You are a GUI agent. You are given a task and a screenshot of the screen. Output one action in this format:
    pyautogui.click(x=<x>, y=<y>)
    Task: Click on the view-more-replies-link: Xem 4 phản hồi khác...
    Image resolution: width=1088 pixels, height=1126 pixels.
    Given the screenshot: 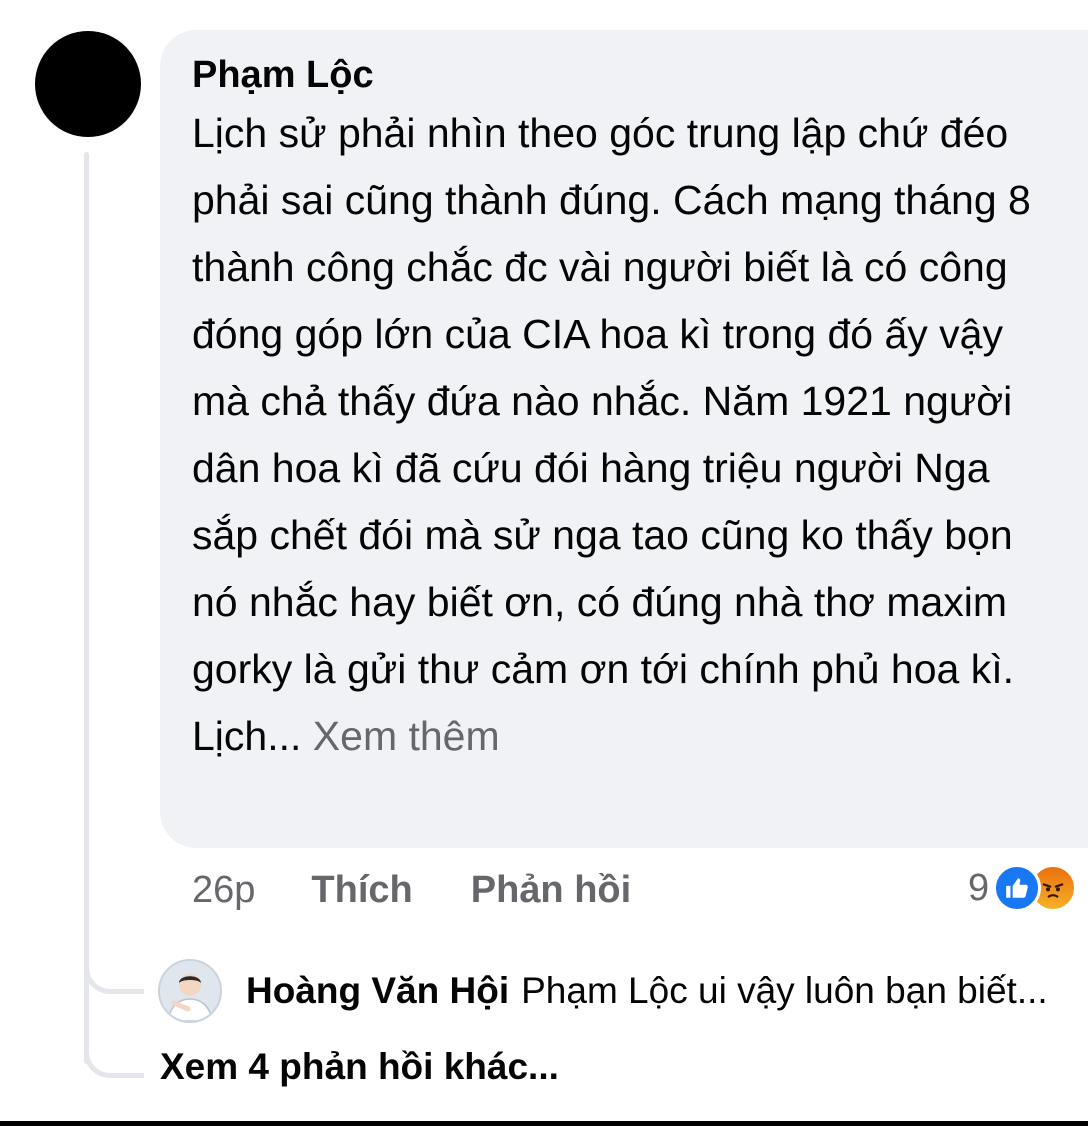 What is the action you would take?
    pyautogui.click(x=359, y=1067)
    